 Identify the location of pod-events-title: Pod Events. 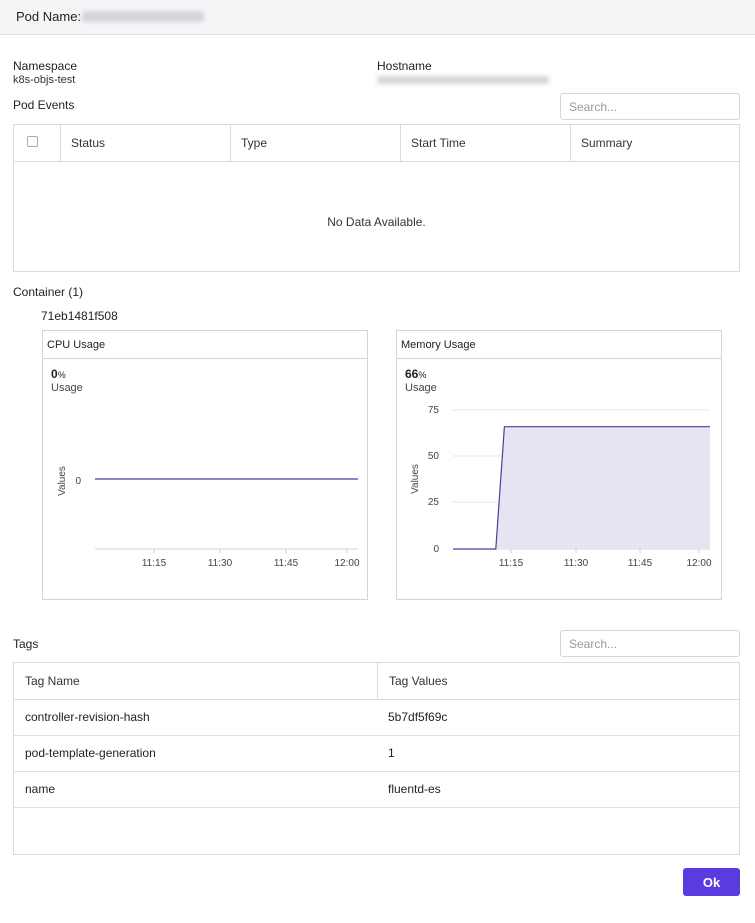
(44, 105).